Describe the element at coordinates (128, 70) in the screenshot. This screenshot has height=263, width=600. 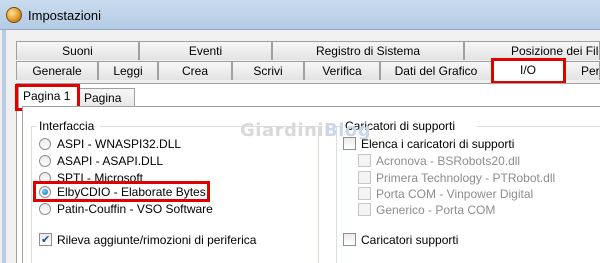
I see `tab-leggi: Leggi` at that location.